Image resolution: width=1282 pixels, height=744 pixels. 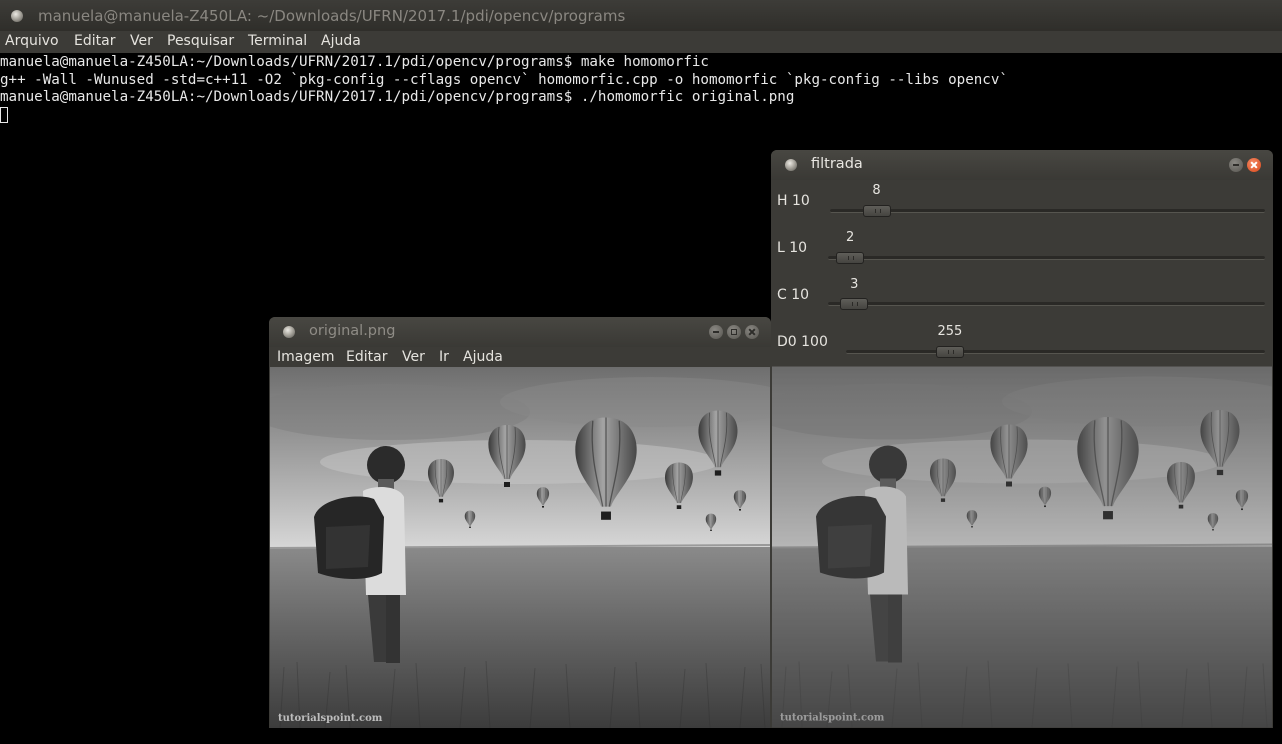 I want to click on trackbar-l, so click(x=1046, y=258).